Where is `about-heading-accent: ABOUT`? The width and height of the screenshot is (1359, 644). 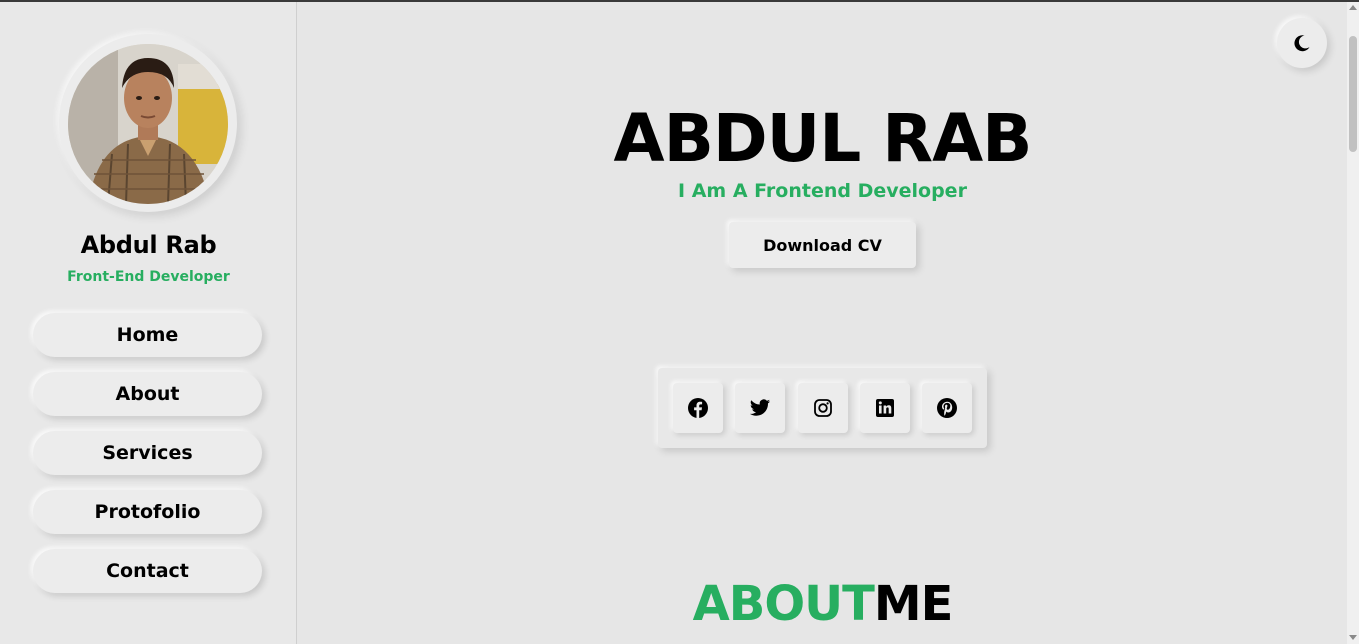
about-heading-accent: ABOUT is located at coordinates (783, 604).